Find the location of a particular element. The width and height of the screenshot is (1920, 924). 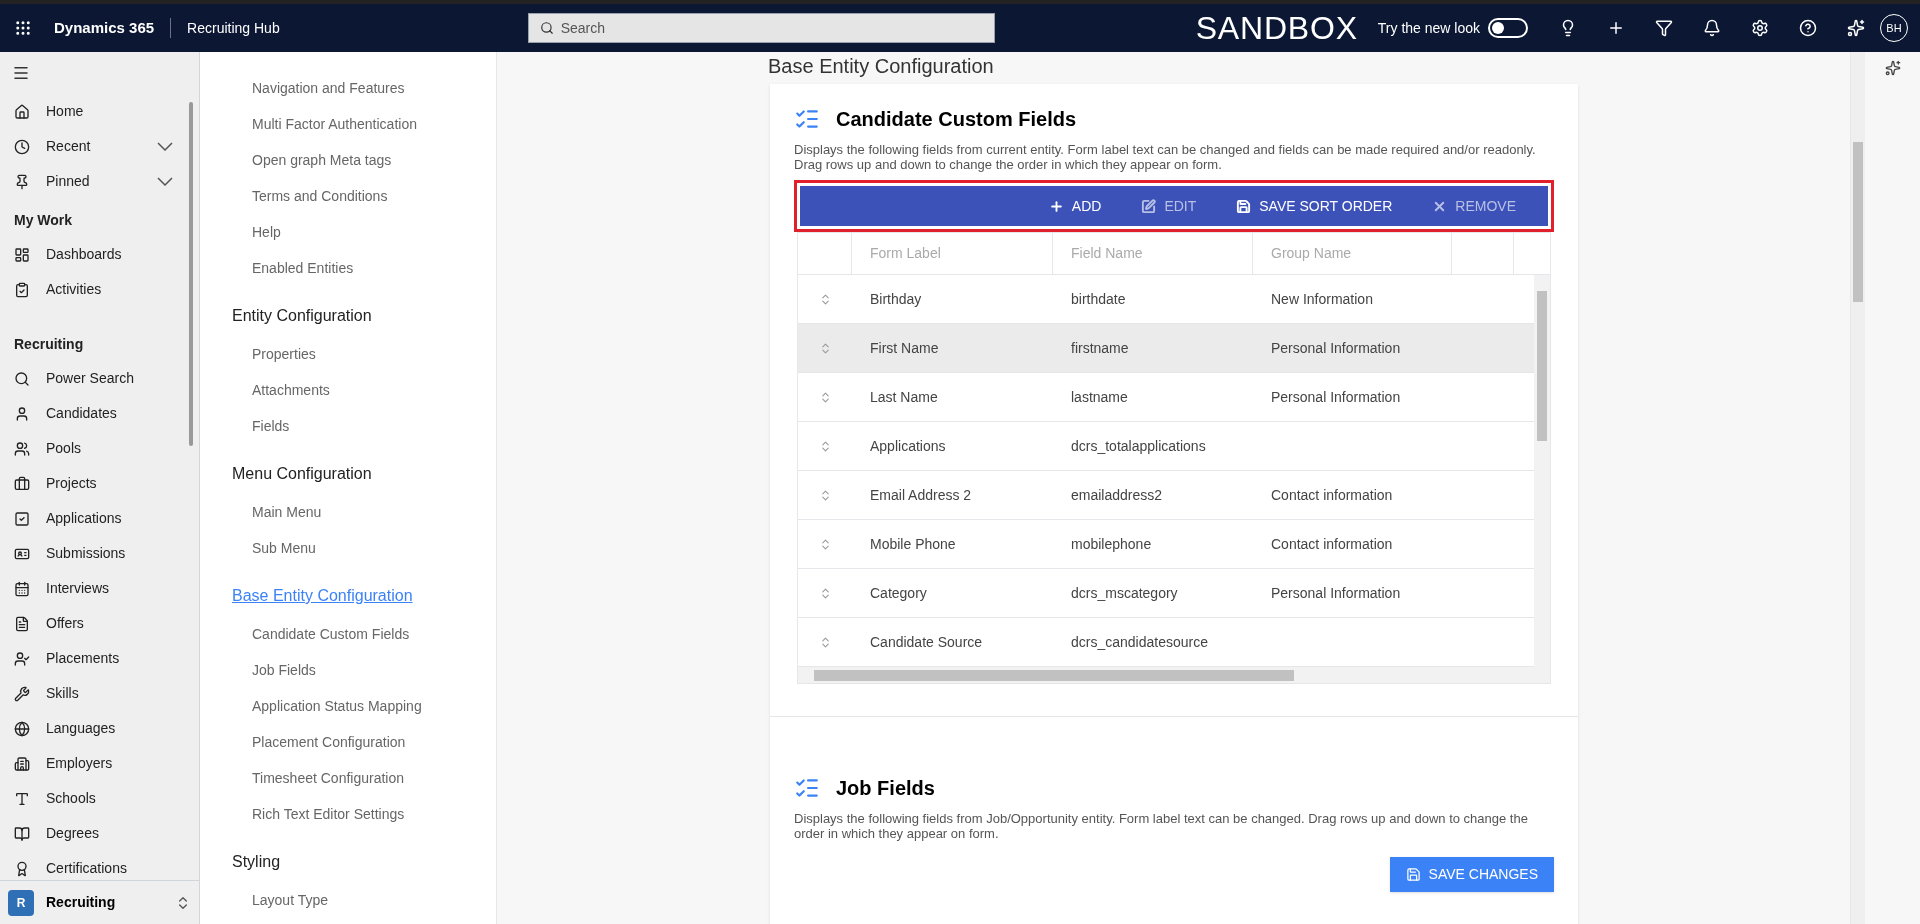

nav-item: Schools is located at coordinates (99, 798).